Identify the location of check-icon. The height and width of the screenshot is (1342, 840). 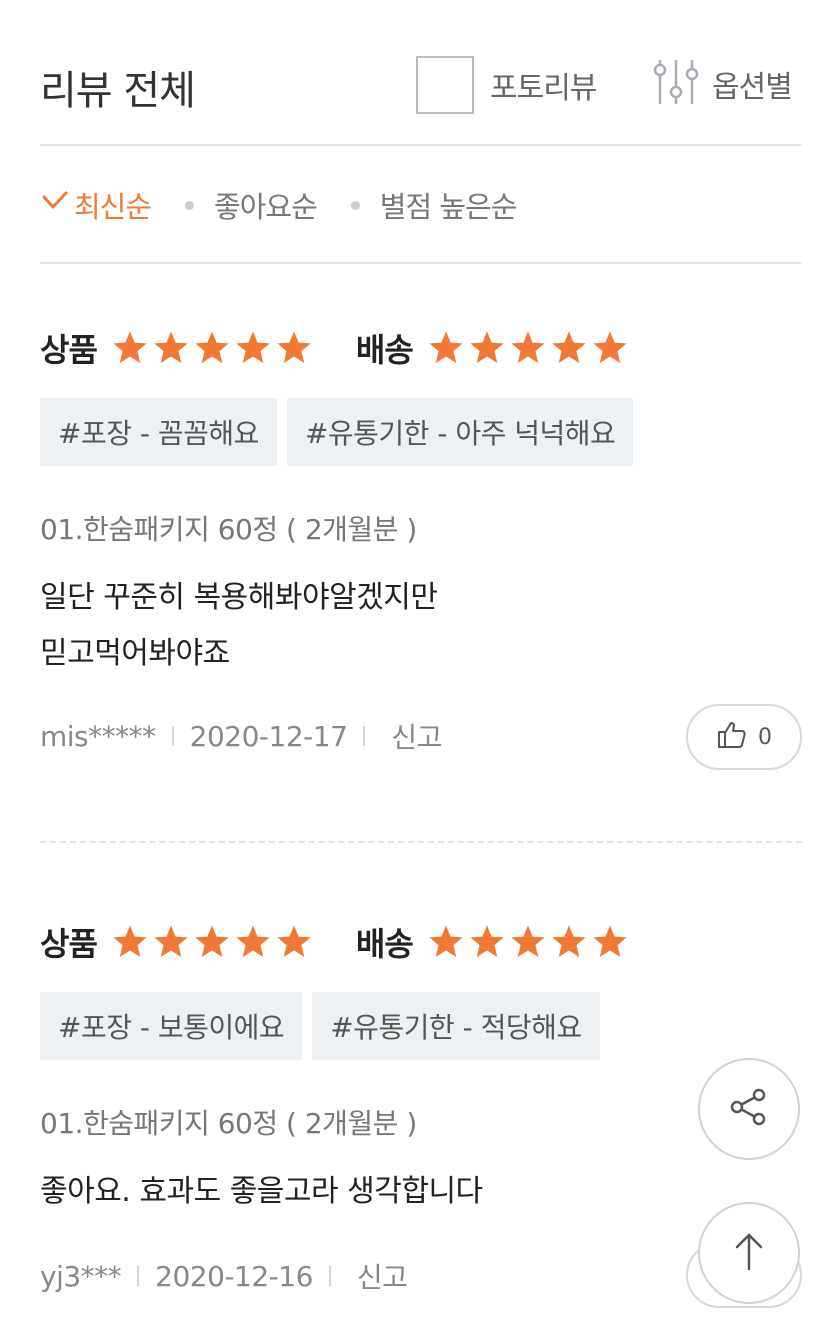
(55, 205).